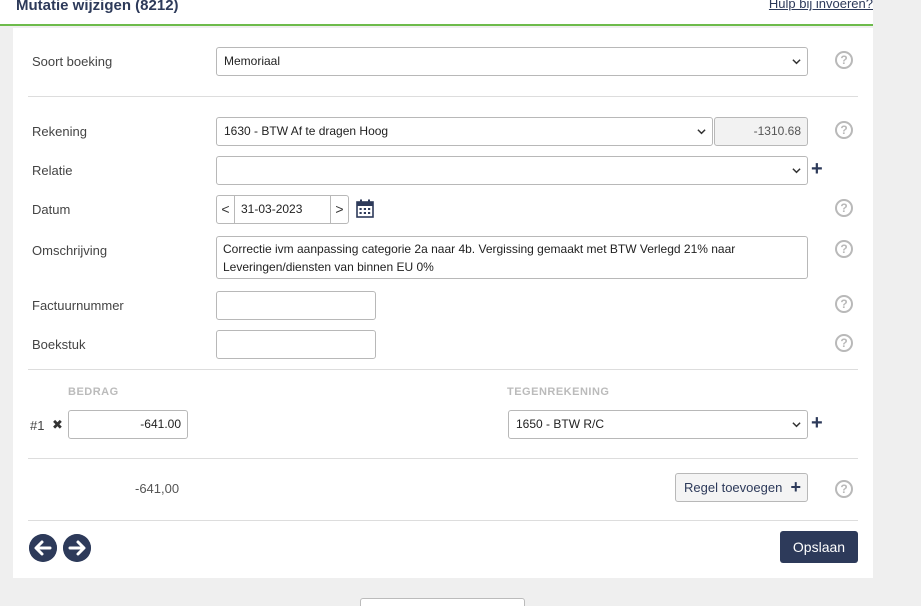 This screenshot has width=921, height=606. Describe the element at coordinates (464, 131) in the screenshot. I see `rekening-select: 1630 - BTW Af te dragen Hoog` at that location.